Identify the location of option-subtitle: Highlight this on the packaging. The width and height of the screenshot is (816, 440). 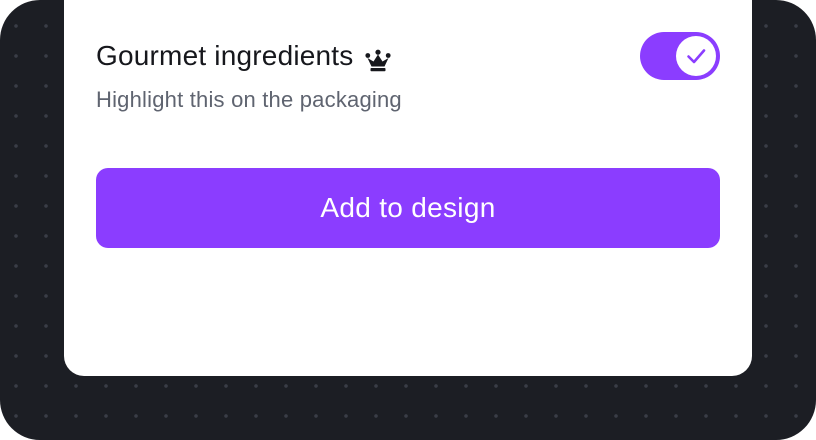
(249, 99).